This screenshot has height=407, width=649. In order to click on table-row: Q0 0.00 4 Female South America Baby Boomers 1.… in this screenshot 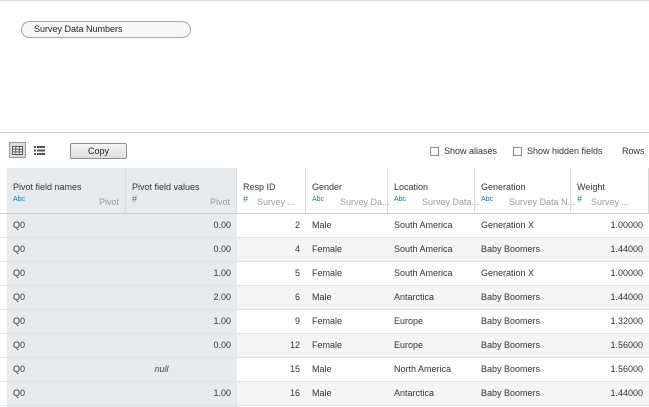, I will do `click(324, 250)`.